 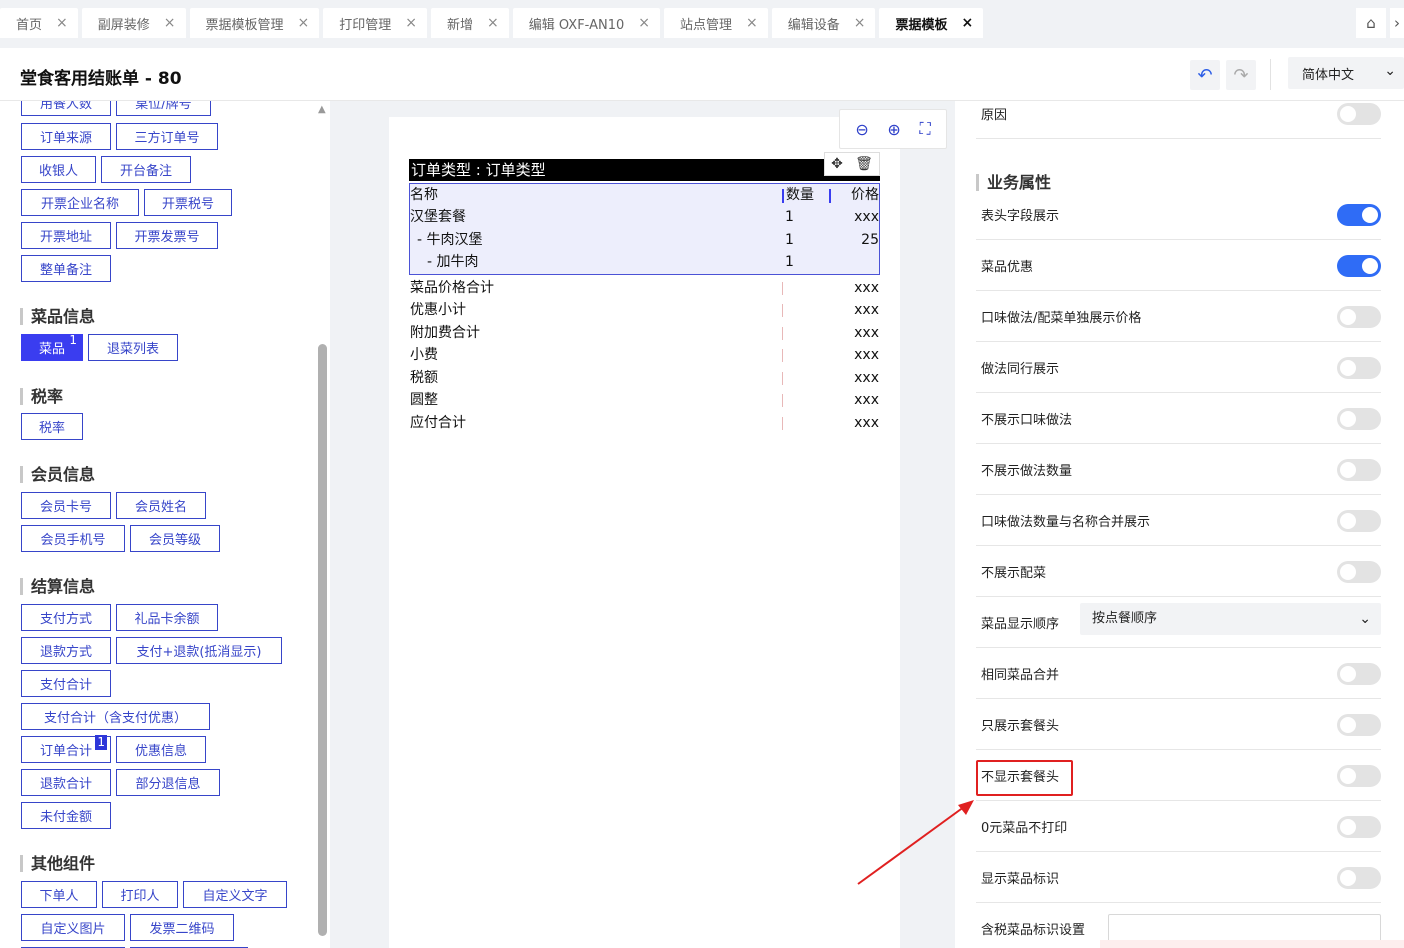 What do you see at coordinates (52, 347) in the screenshot?
I see `chip-dish: 菜品 1` at bounding box center [52, 347].